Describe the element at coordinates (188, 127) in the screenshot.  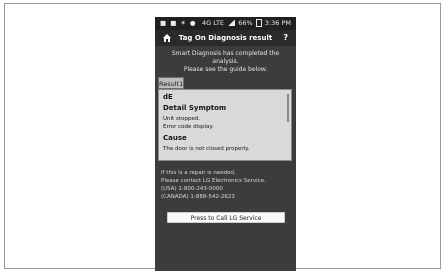
I see `detail-symptom-line-2: Error code display.` at that location.